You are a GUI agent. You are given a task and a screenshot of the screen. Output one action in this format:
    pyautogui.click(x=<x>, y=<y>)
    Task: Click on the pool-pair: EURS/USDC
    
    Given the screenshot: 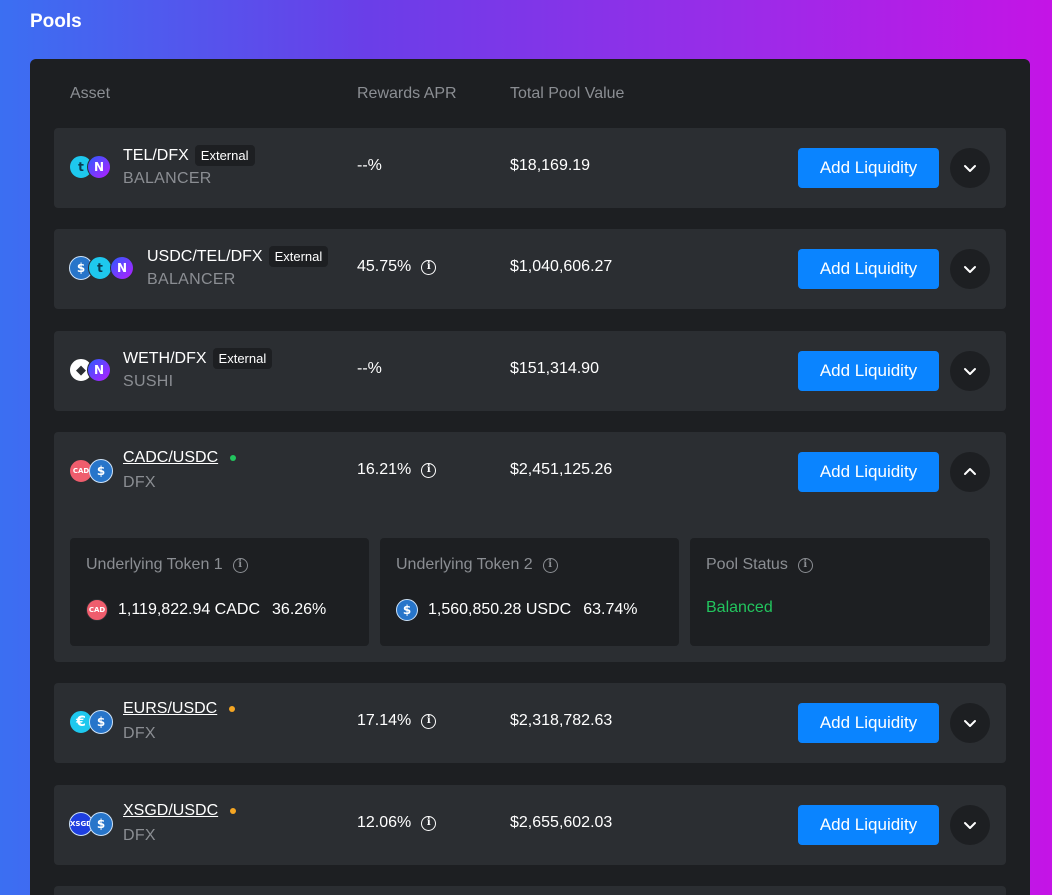 What is the action you would take?
    pyautogui.click(x=179, y=709)
    